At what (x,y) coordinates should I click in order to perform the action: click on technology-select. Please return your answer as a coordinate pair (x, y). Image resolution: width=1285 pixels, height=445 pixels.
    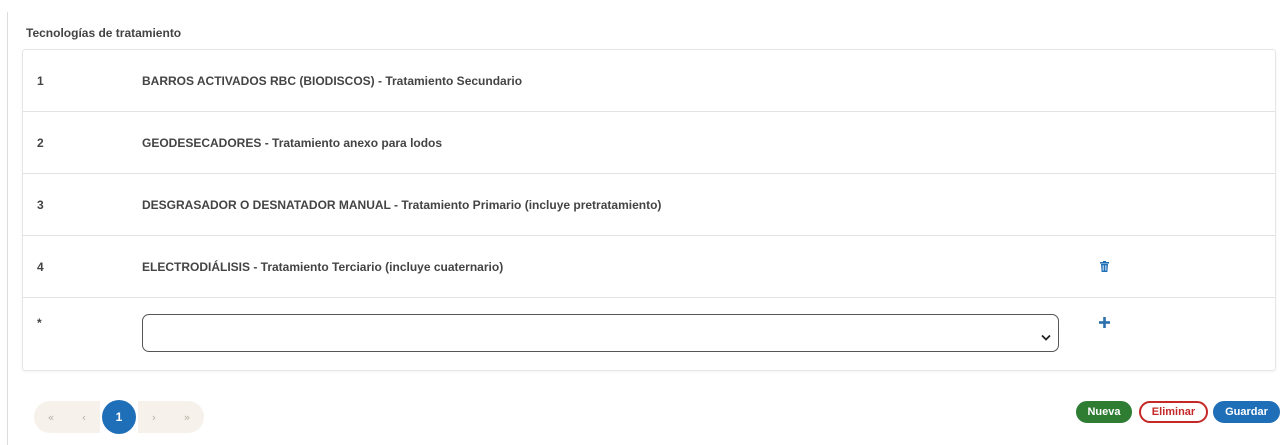
    Looking at the image, I should click on (600, 333).